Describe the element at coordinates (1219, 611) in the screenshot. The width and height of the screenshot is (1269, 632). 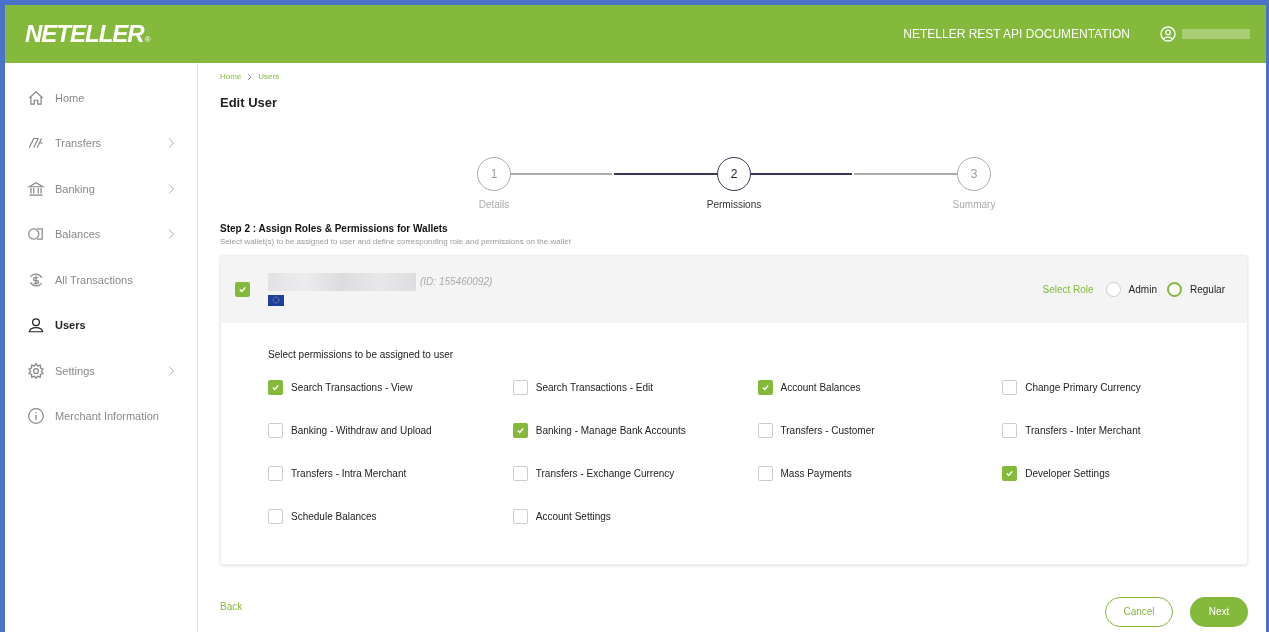
I see `next-button: Next` at that location.